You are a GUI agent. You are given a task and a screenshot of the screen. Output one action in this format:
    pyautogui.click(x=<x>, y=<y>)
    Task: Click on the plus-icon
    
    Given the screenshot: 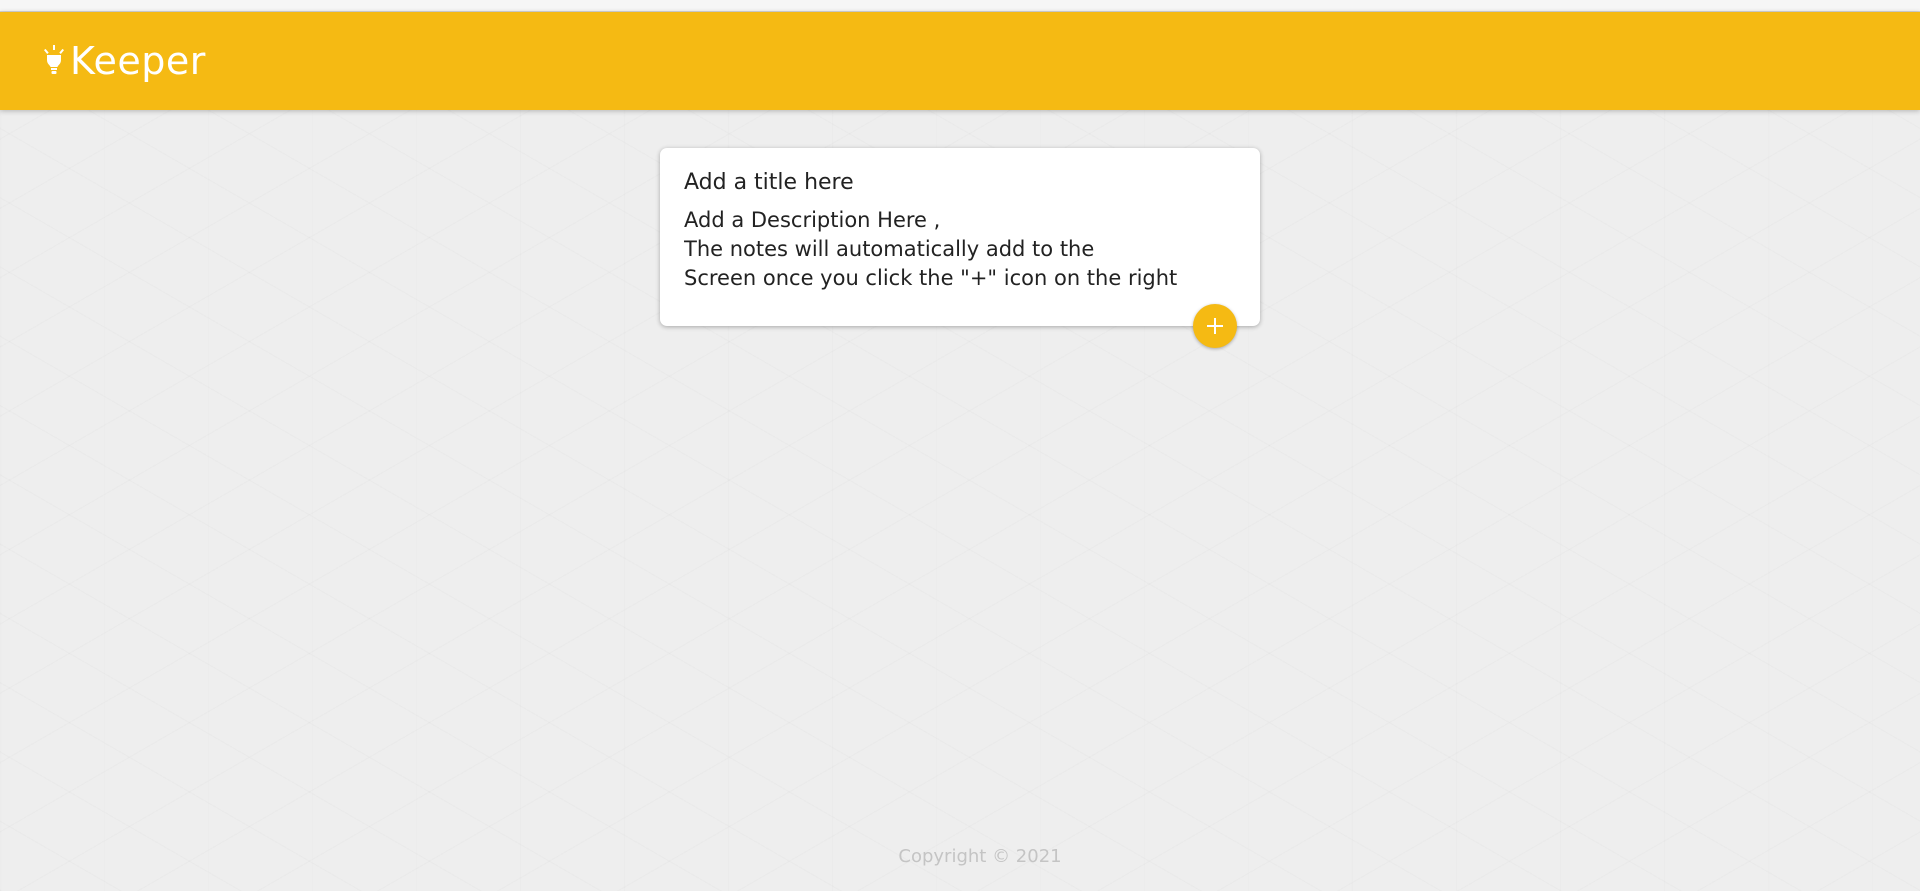 What is the action you would take?
    pyautogui.click(x=1215, y=326)
    